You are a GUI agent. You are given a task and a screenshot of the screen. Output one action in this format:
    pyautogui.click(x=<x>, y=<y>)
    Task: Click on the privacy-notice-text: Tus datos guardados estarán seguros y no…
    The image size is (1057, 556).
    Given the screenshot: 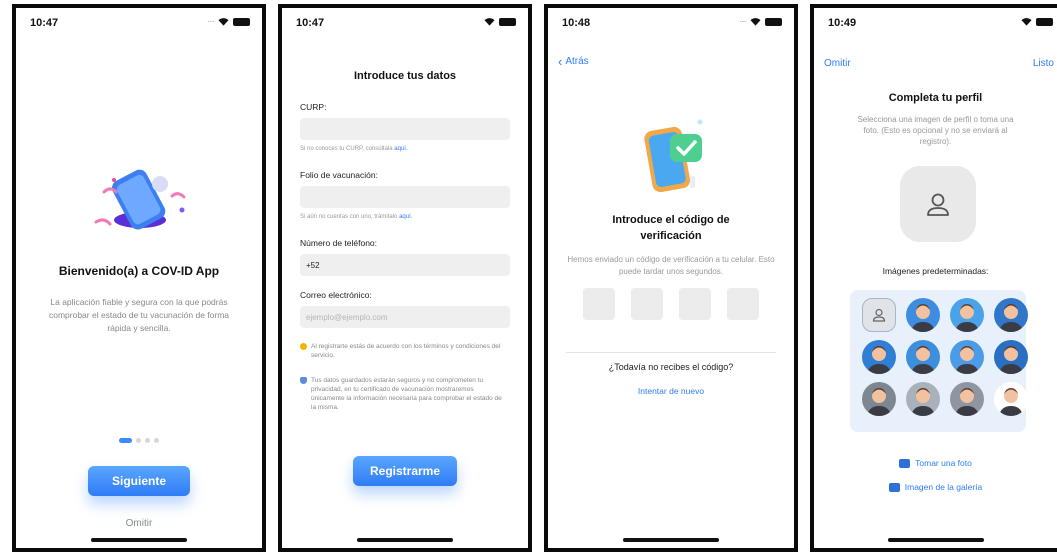 What is the action you would take?
    pyautogui.click(x=406, y=394)
    